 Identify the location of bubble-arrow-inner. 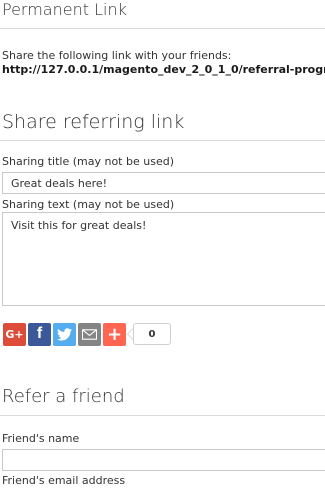
(130, 334).